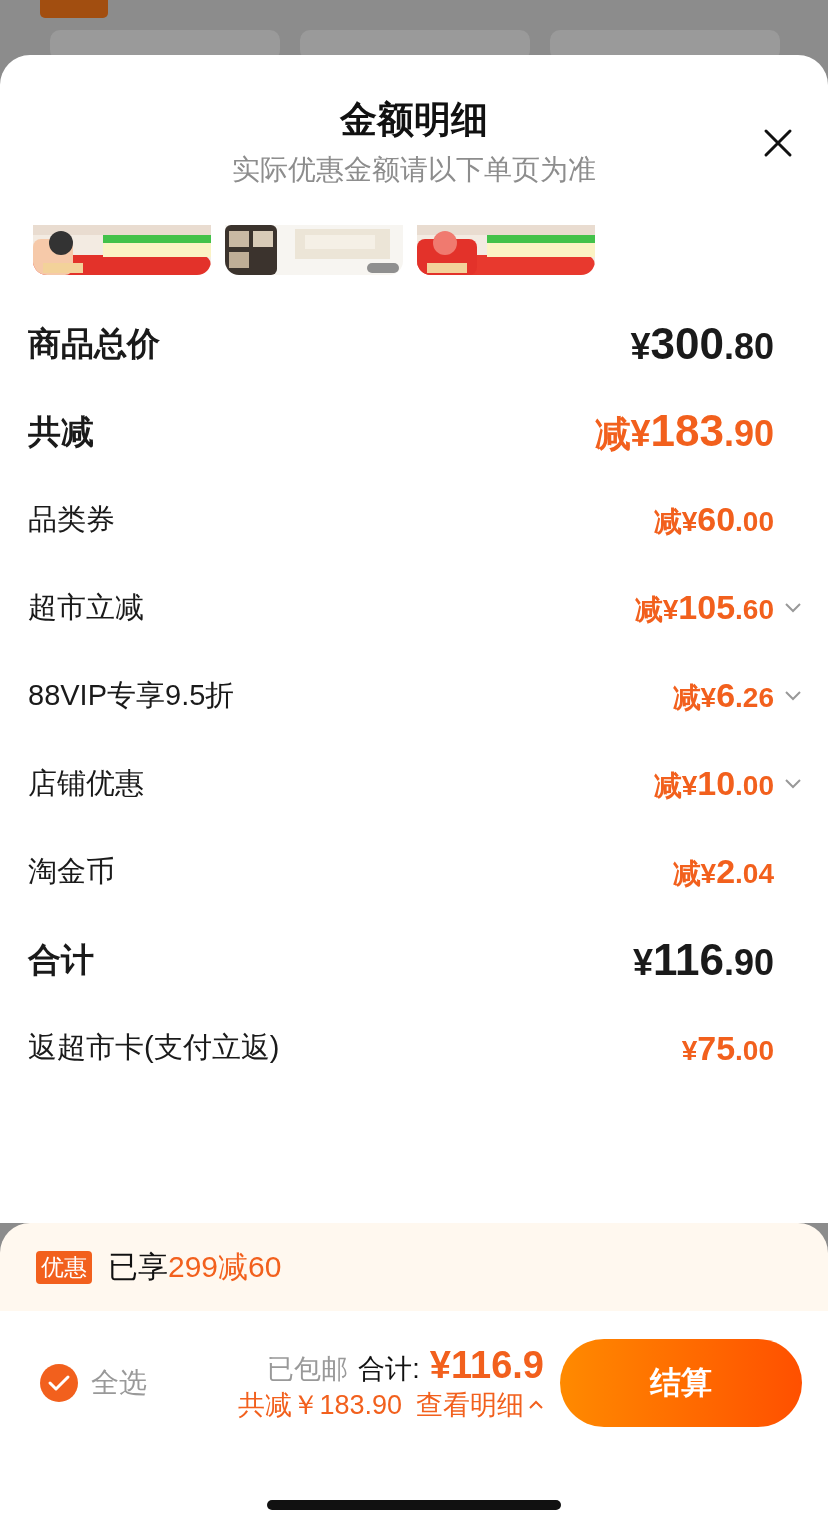 The image size is (828, 1523). I want to click on amount-value: 减¥105.60, so click(704, 607).